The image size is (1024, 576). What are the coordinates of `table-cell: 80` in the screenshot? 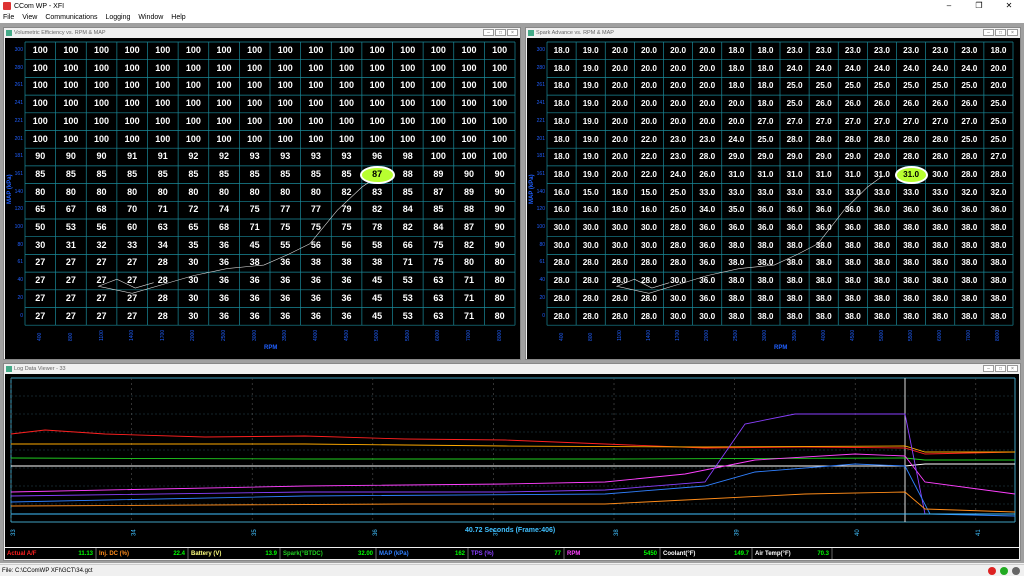 It's located at (499, 317).